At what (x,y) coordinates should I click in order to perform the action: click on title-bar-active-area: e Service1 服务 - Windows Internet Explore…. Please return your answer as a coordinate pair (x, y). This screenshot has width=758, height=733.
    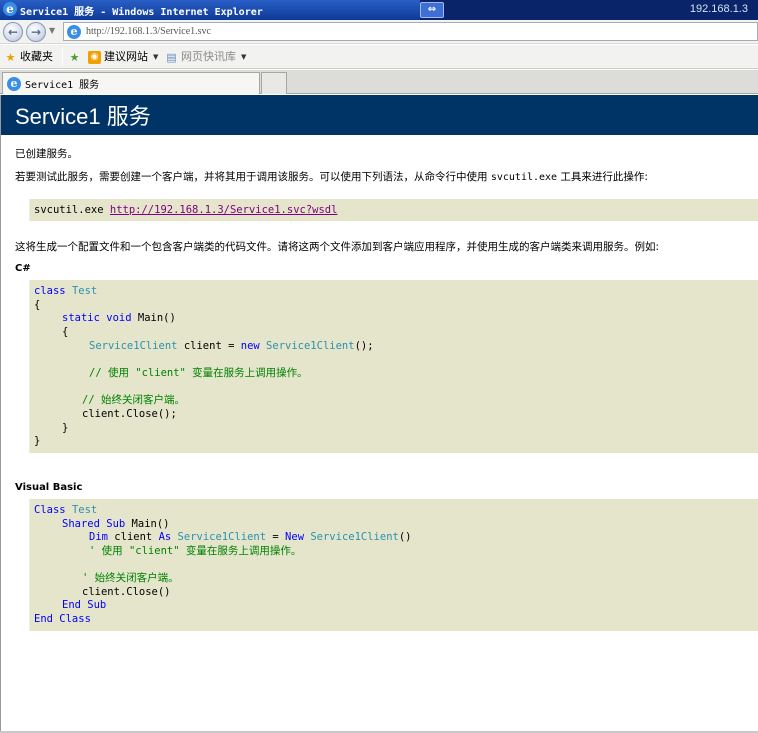
    Looking at the image, I should click on (210, 10).